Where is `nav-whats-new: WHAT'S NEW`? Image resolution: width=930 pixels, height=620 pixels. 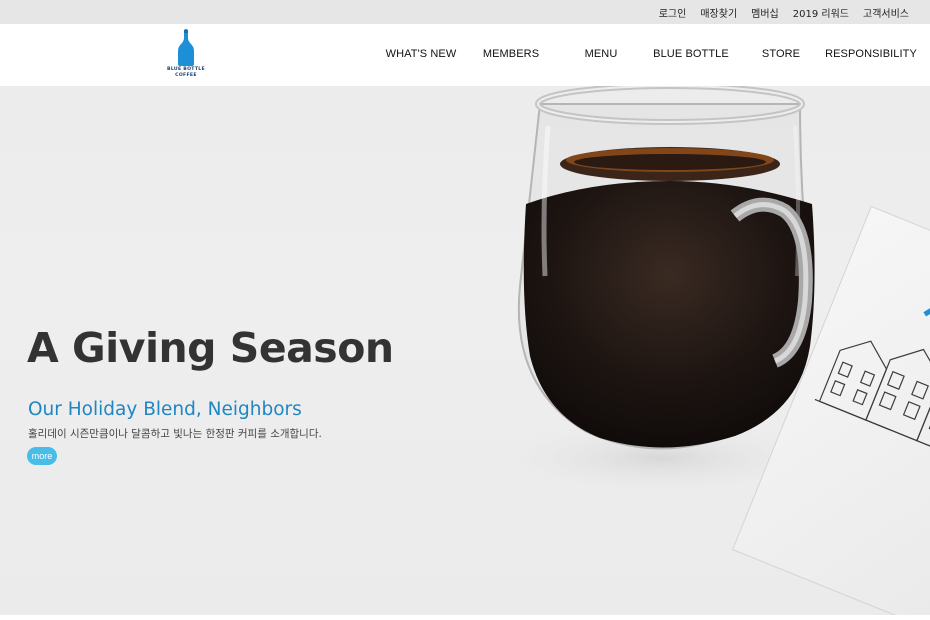 nav-whats-new: WHAT'S NEW is located at coordinates (421, 54).